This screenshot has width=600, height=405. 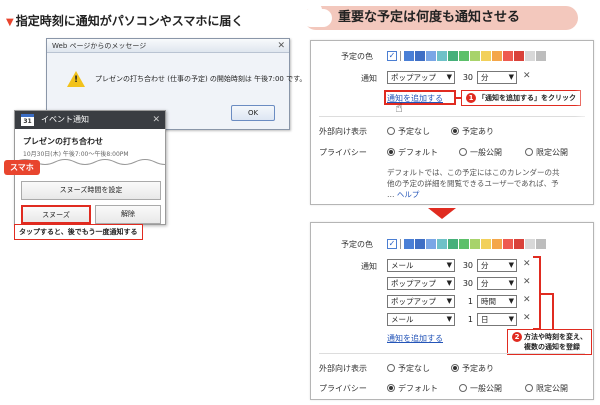 What do you see at coordinates (517, 337) in the screenshot?
I see `step2-number: 2` at bounding box center [517, 337].